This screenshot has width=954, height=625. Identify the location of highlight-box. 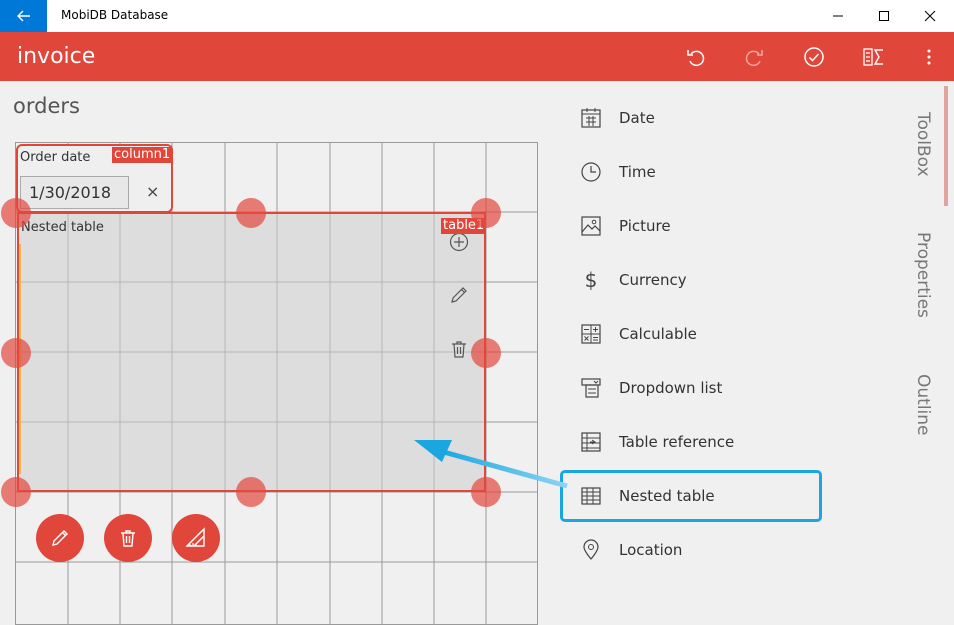
(691, 496).